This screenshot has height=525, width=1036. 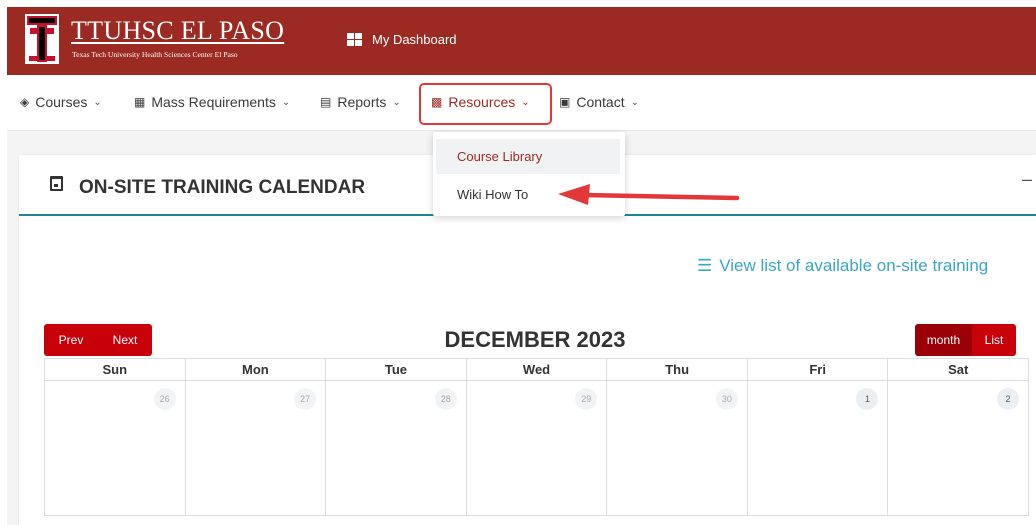 I want to click on weekday-header: Fri, so click(x=818, y=370).